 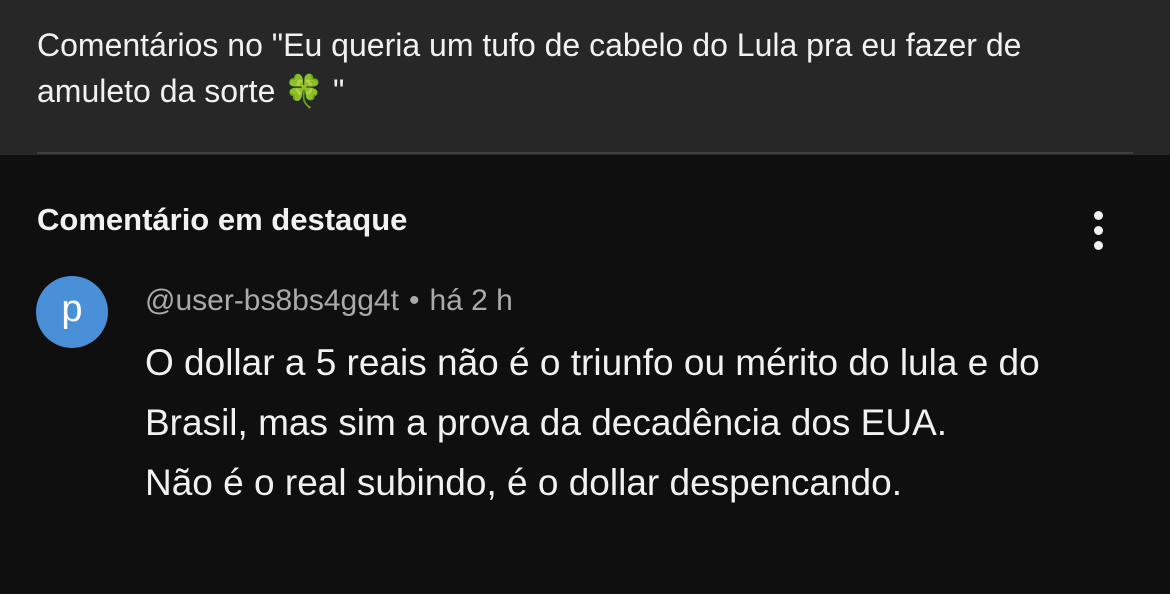 I want to click on more-options-button, so click(x=1098, y=230).